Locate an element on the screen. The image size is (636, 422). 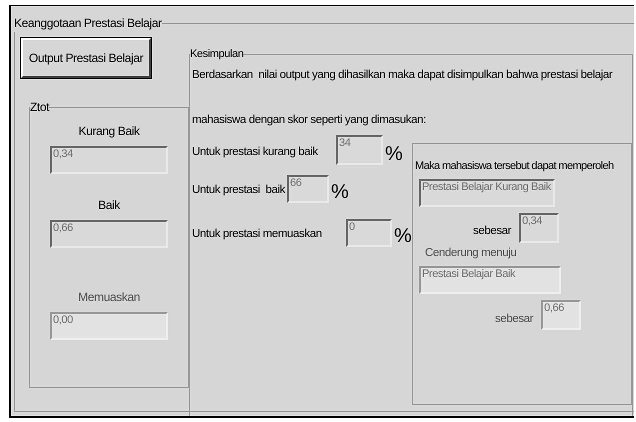
input-field: 0,00 is located at coordinates (109, 326).